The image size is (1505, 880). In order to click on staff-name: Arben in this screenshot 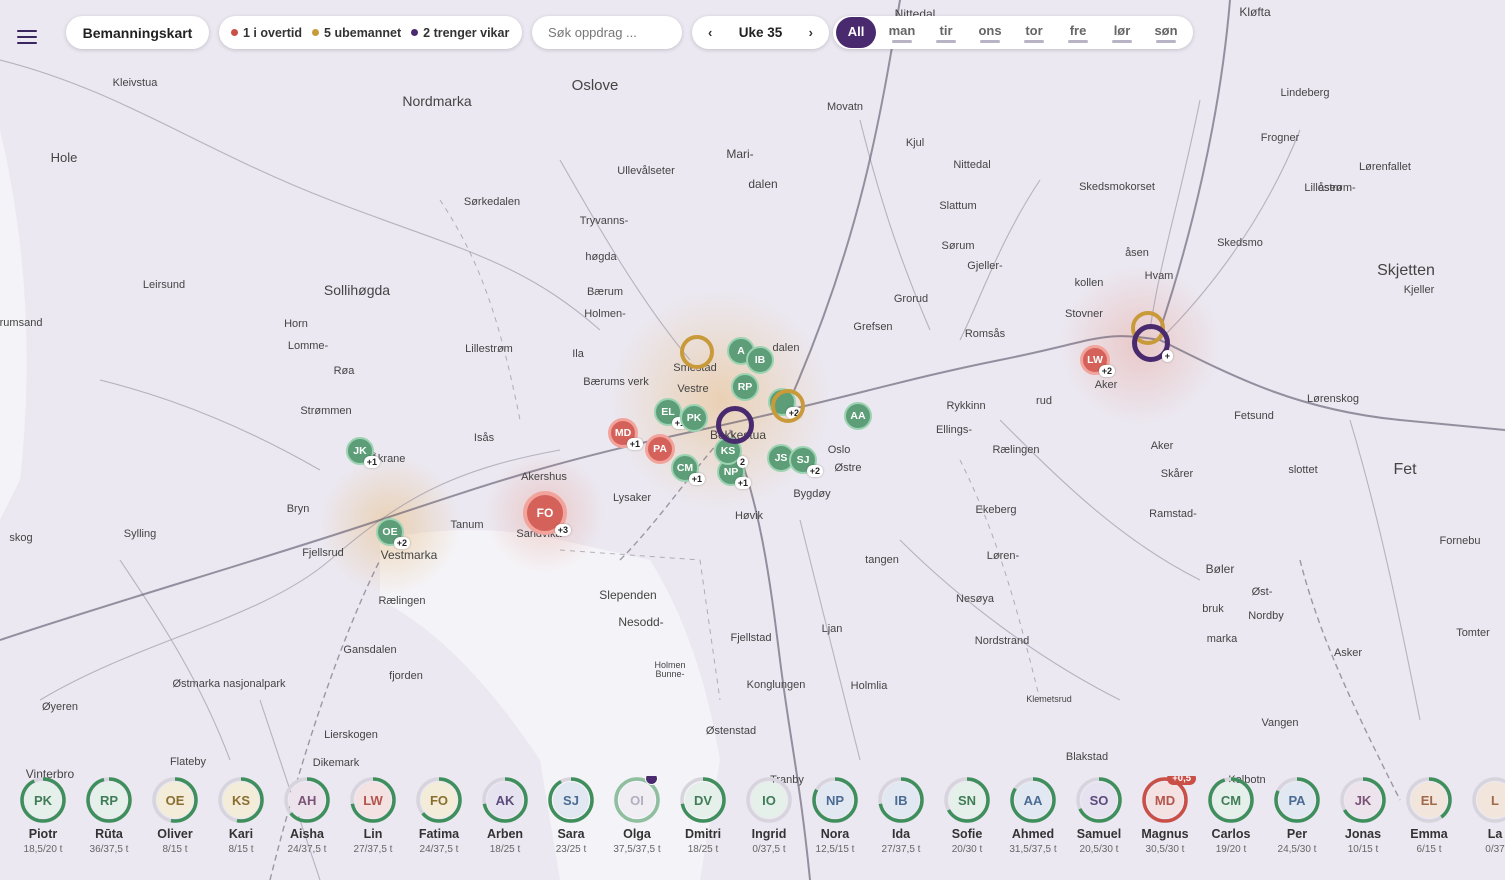, I will do `click(505, 834)`.